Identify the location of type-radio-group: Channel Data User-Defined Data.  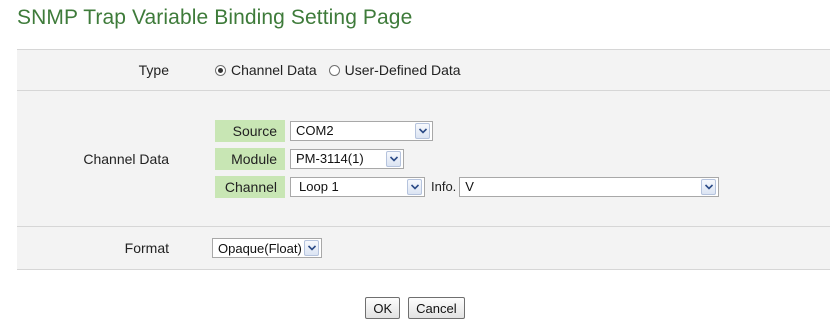
(344, 70).